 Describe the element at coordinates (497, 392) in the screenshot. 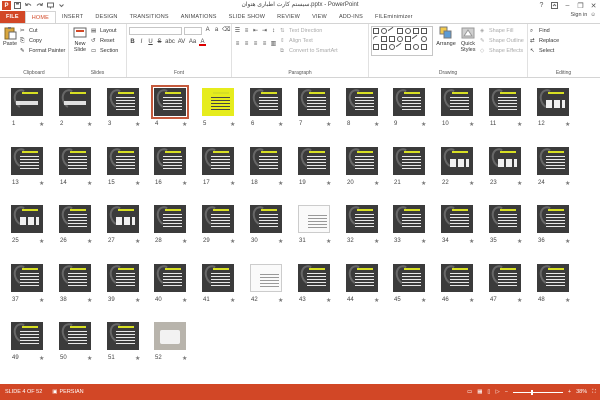

I see `slideshow-view-icon: ▷` at that location.